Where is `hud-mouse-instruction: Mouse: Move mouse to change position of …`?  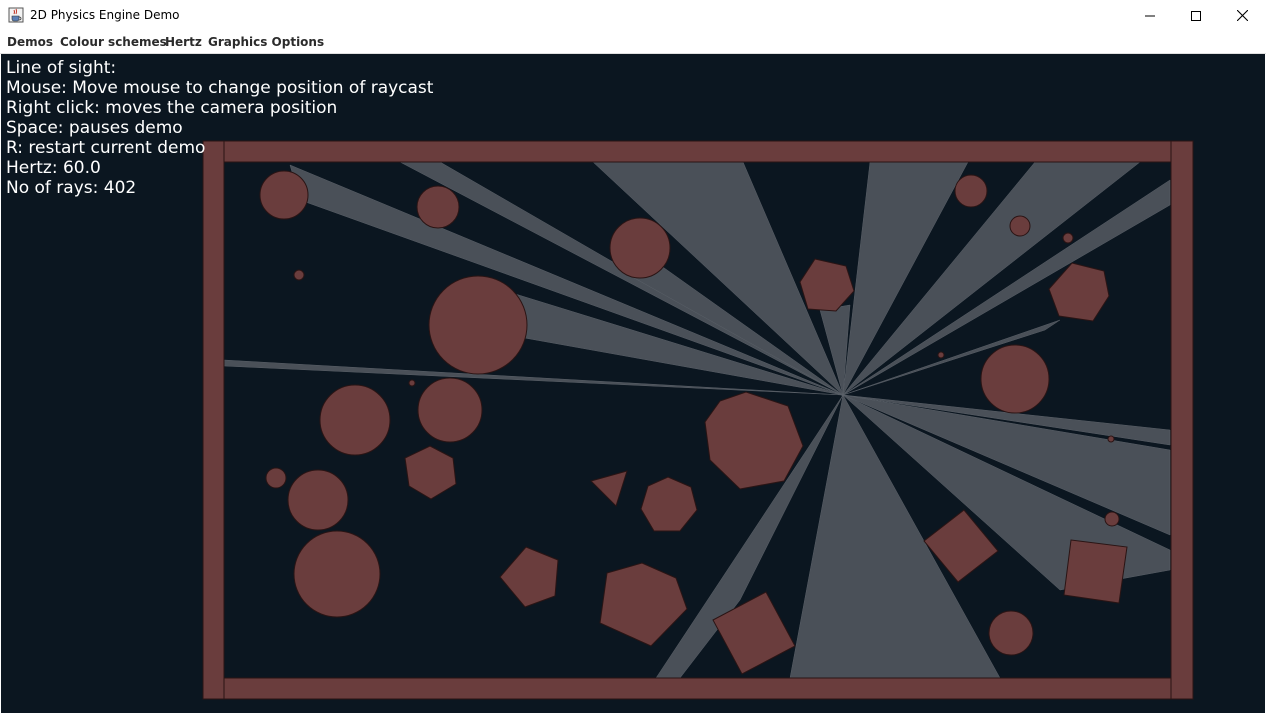 hud-mouse-instruction: Mouse: Move mouse to change position of … is located at coordinates (220, 88).